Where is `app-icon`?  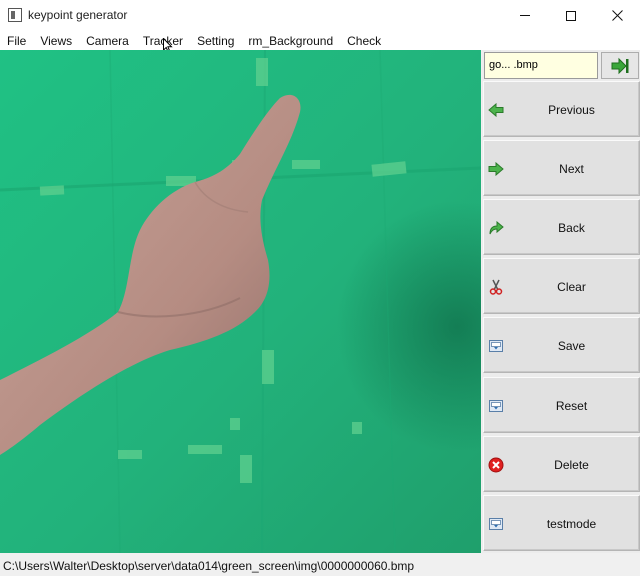
app-icon is located at coordinates (15, 15).